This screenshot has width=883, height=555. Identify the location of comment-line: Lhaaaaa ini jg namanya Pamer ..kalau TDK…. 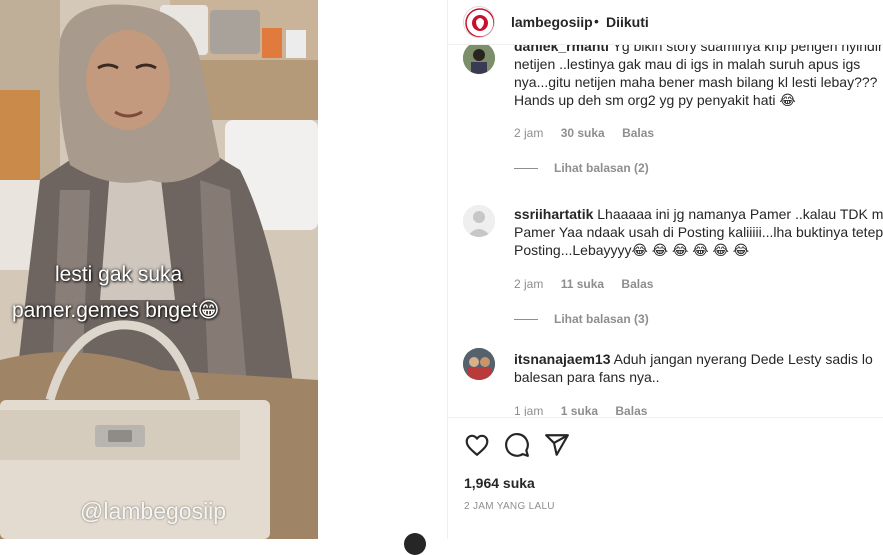
(740, 214).